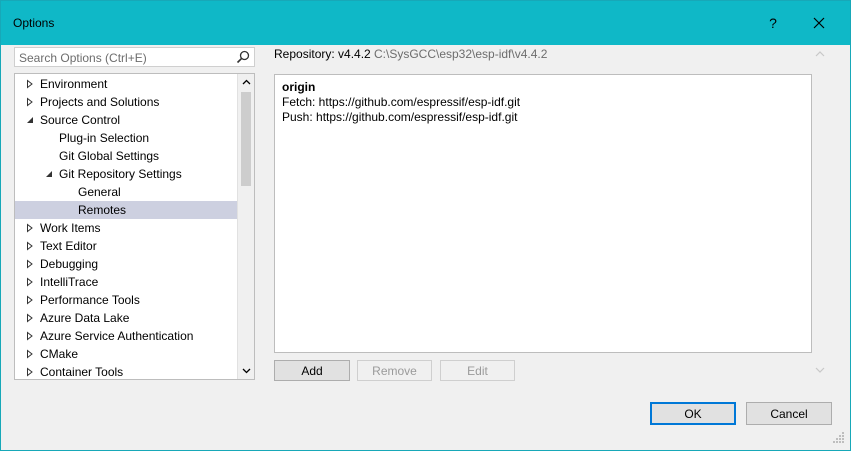  I want to click on tree-item: CMake, so click(126, 354).